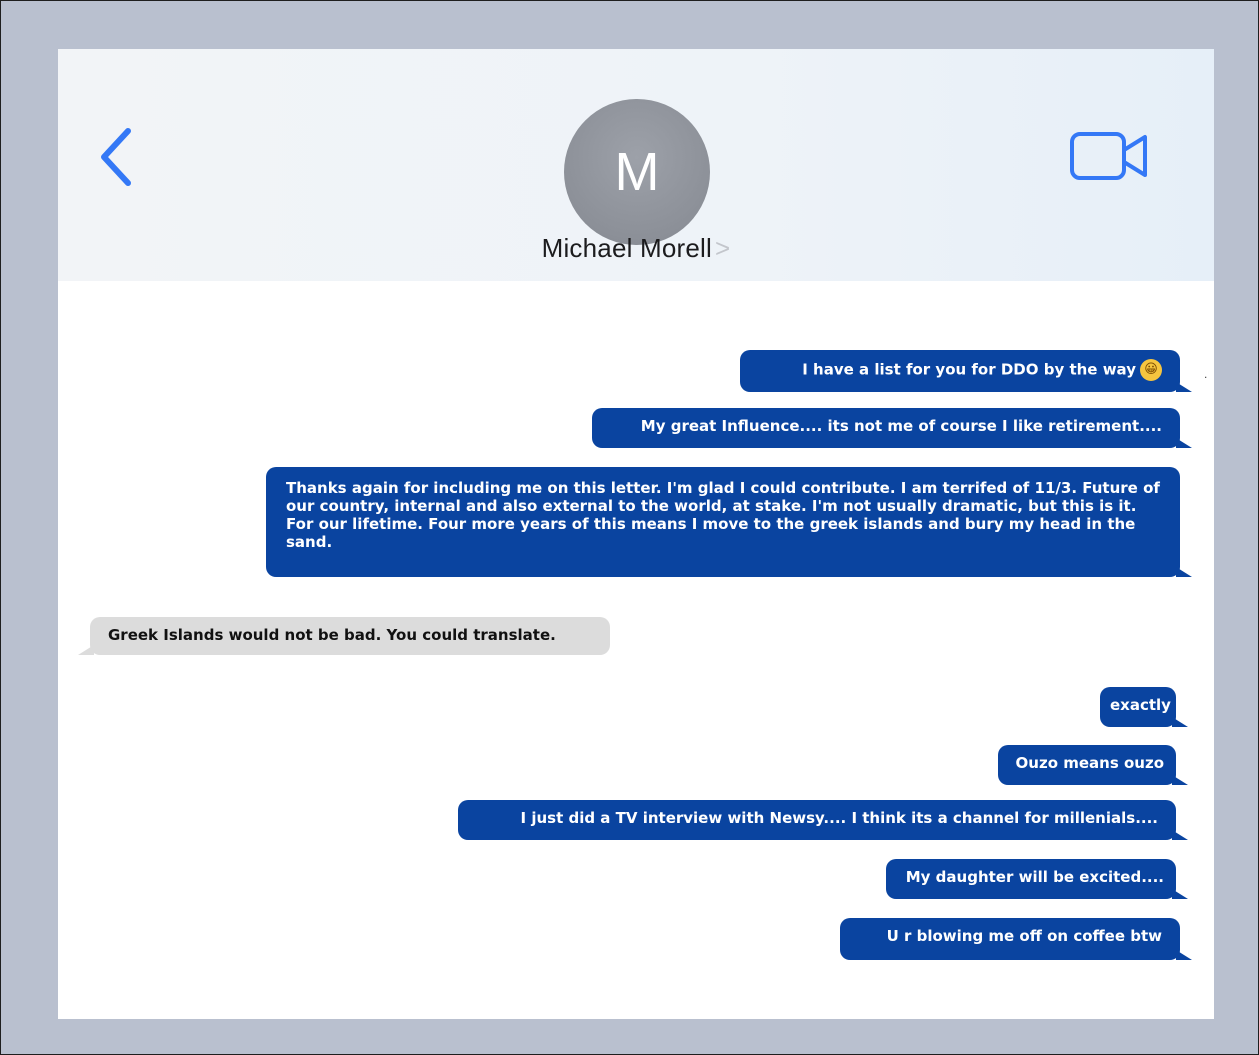  I want to click on message-bubble-outgoing: U r blowing me off on coffee btw, so click(1016, 939).